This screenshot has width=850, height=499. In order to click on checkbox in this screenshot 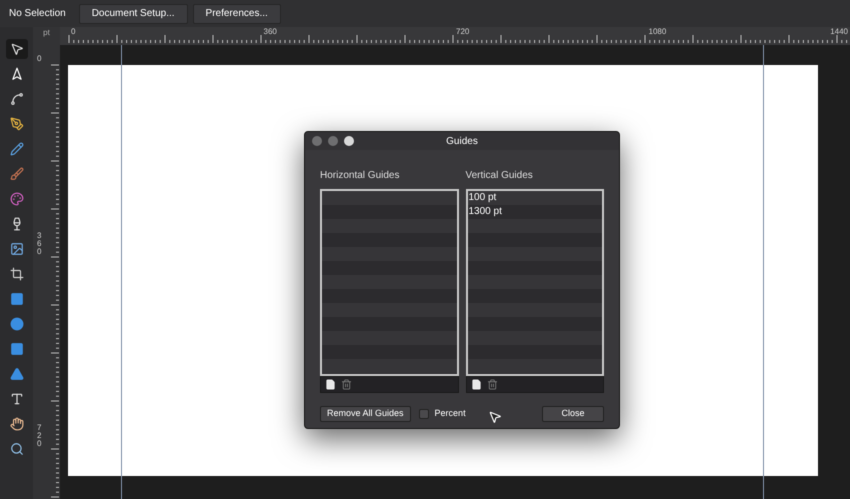, I will do `click(423, 414)`.